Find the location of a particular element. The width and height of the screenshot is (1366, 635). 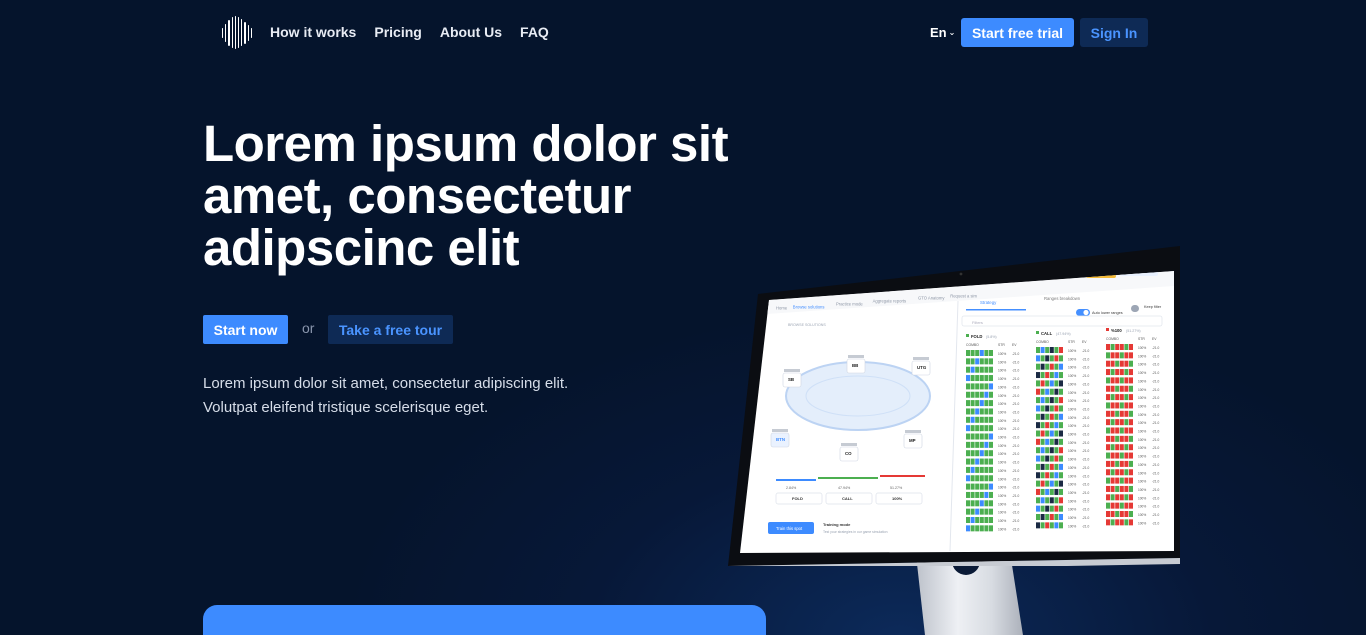

language-selector: En ⌄ is located at coordinates (942, 32).